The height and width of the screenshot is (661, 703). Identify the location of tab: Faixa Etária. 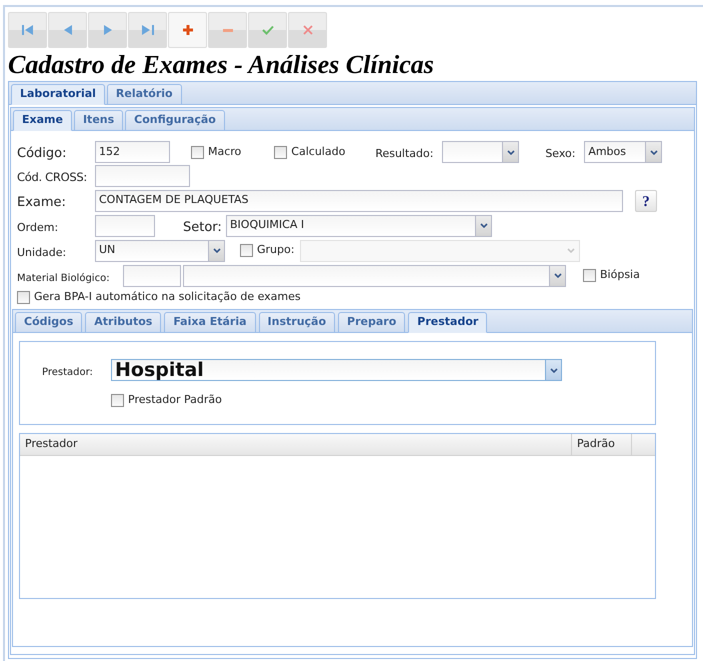
(210, 322).